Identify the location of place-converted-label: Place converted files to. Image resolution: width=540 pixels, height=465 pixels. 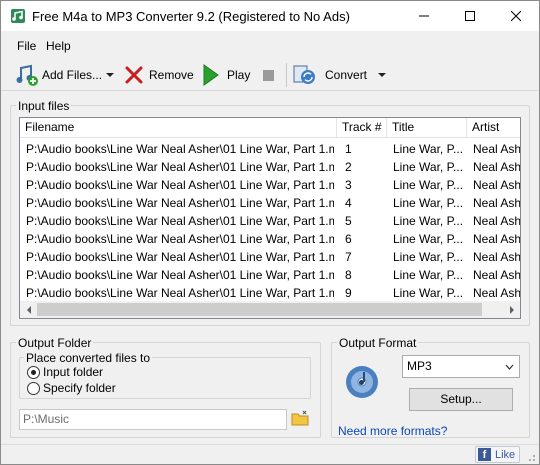
(88, 358).